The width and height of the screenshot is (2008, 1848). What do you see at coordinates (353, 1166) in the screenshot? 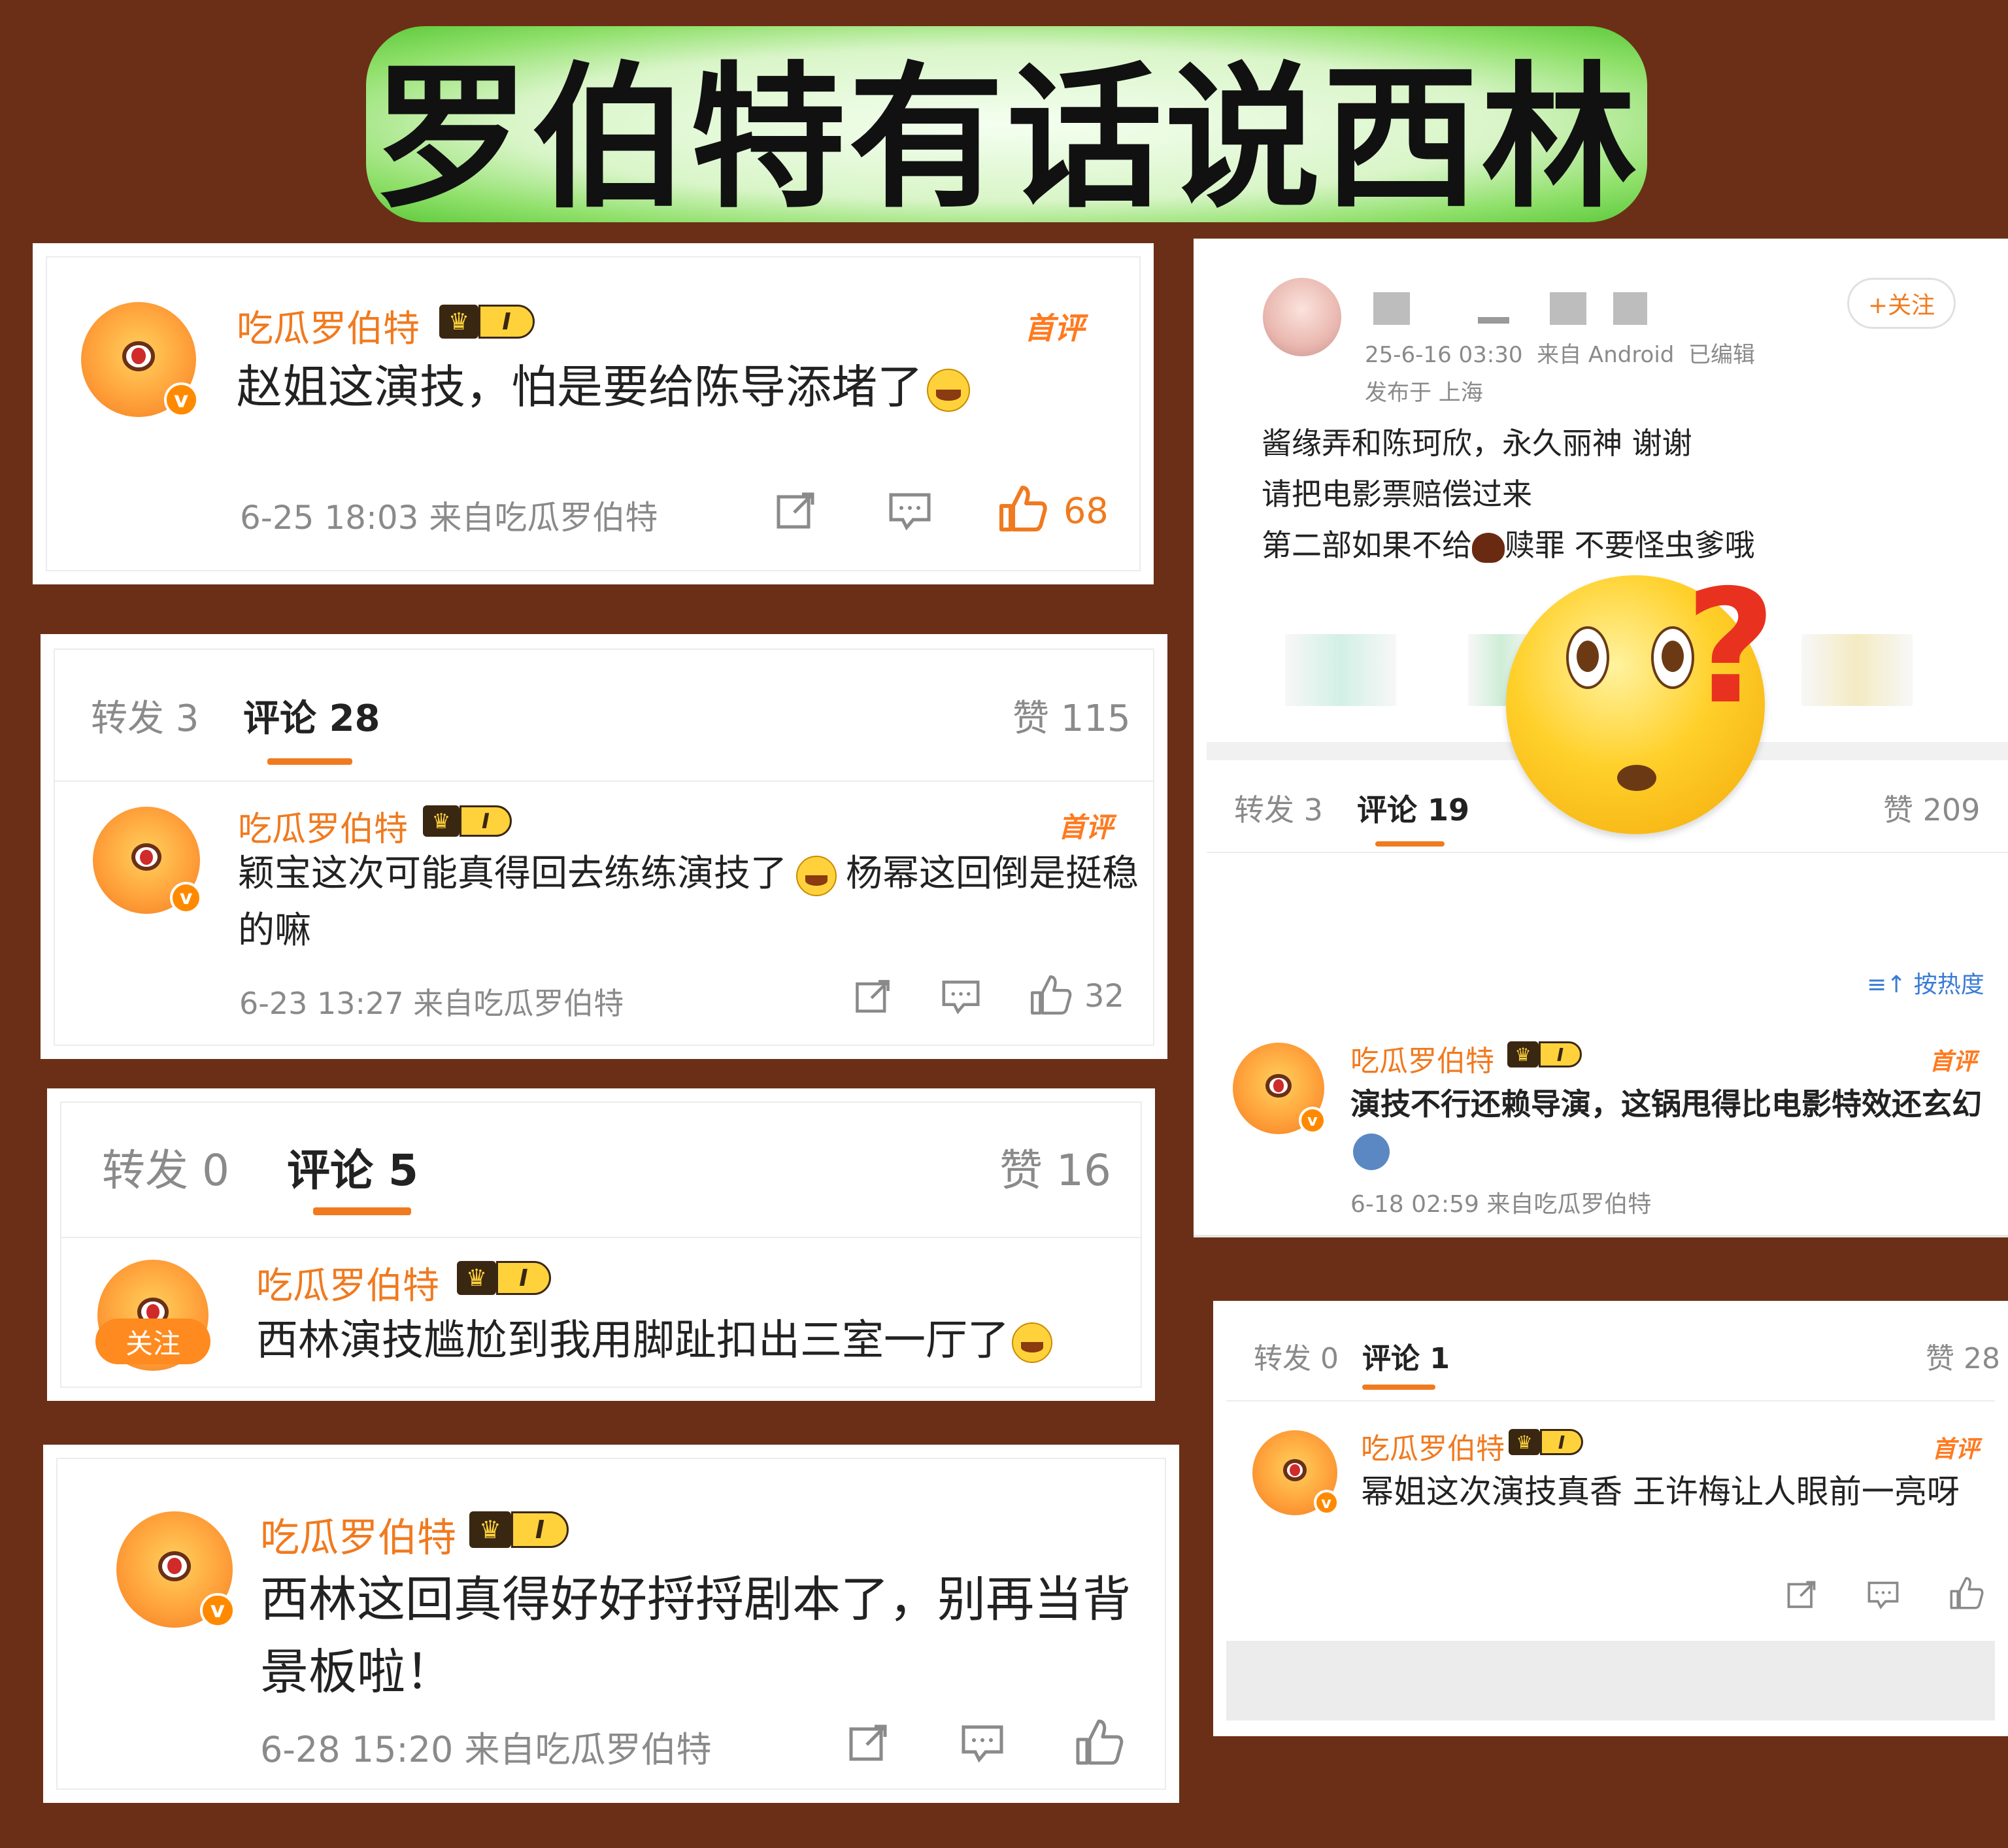
I see `tab-comment: 评论 5` at bounding box center [353, 1166].